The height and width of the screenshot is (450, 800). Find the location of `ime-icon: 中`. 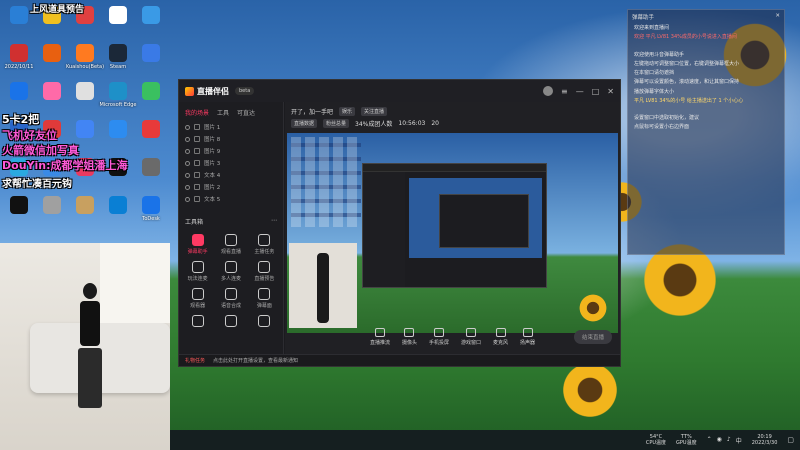

ime-icon: 中 is located at coordinates (739, 440).